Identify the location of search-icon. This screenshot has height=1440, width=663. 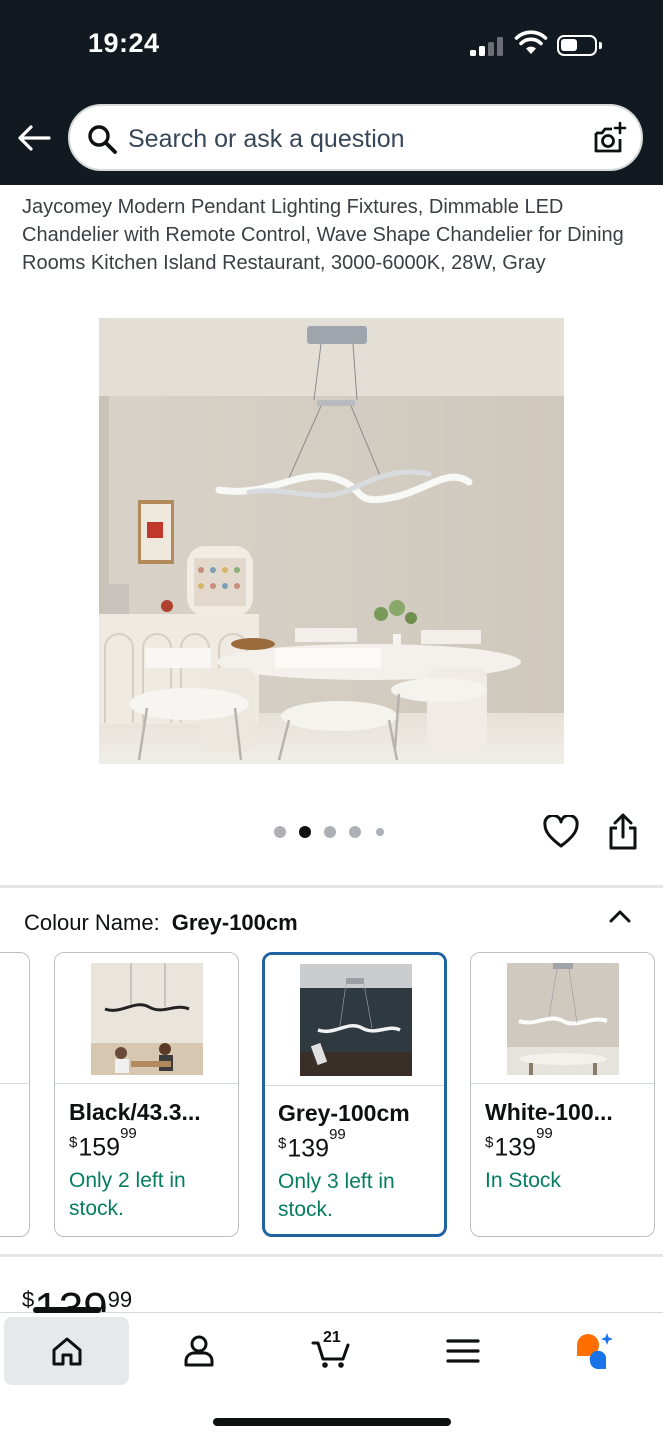
(102, 139).